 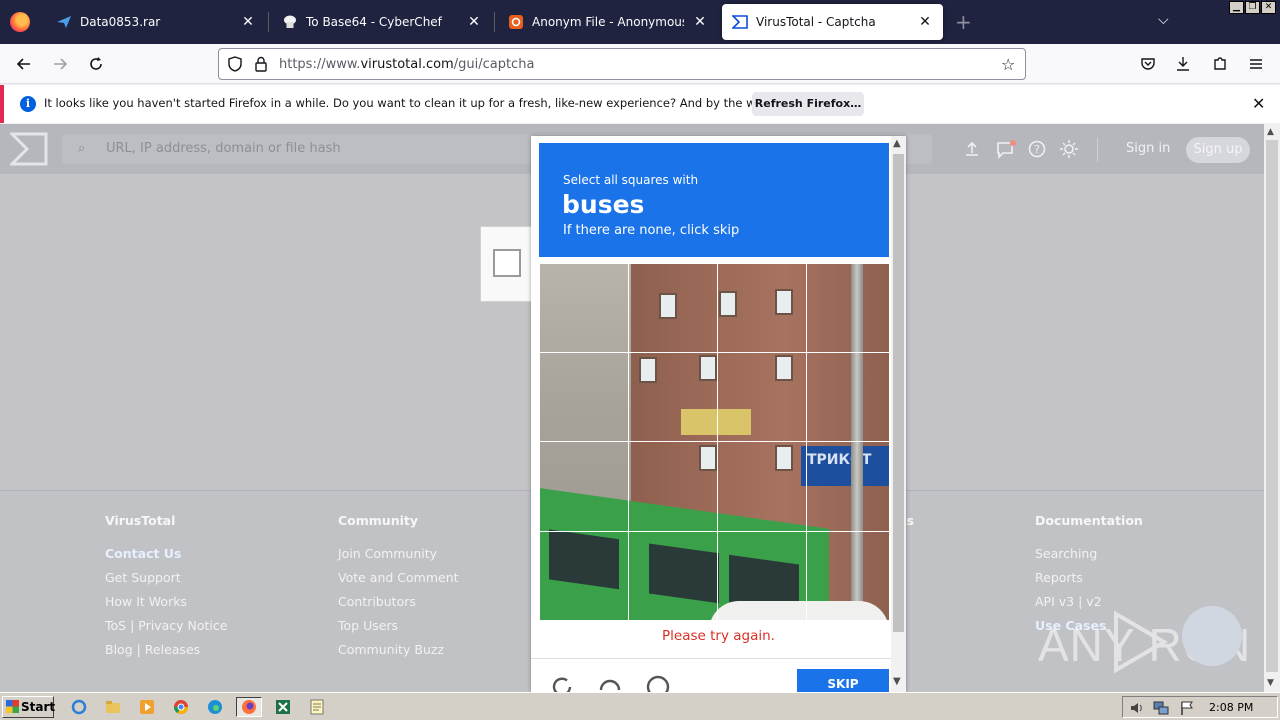 I want to click on captcha-scrollbar-thumb, so click(x=898, y=393).